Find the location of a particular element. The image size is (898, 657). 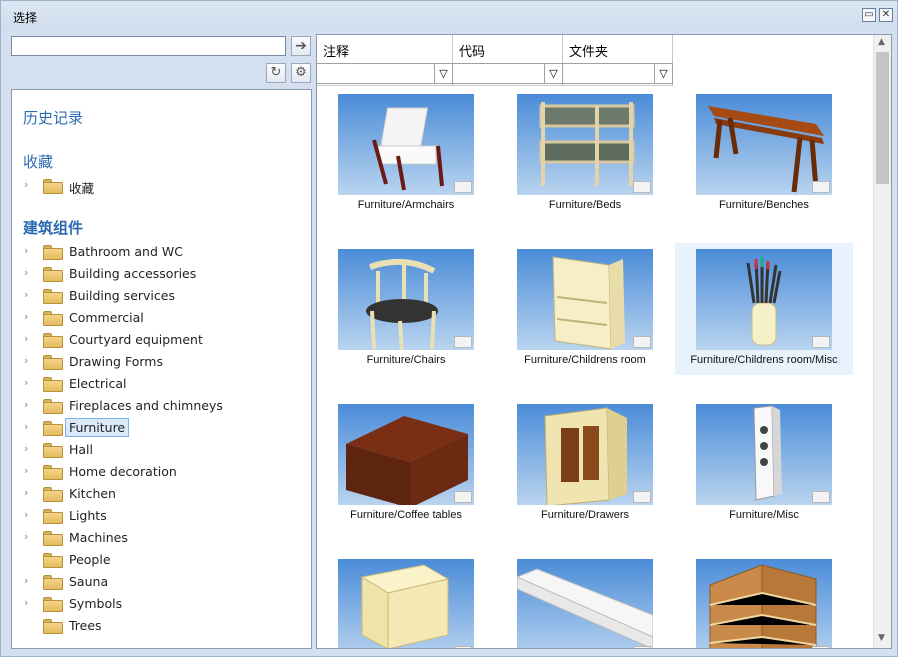

refresh-icon: ↻ is located at coordinates (276, 73).